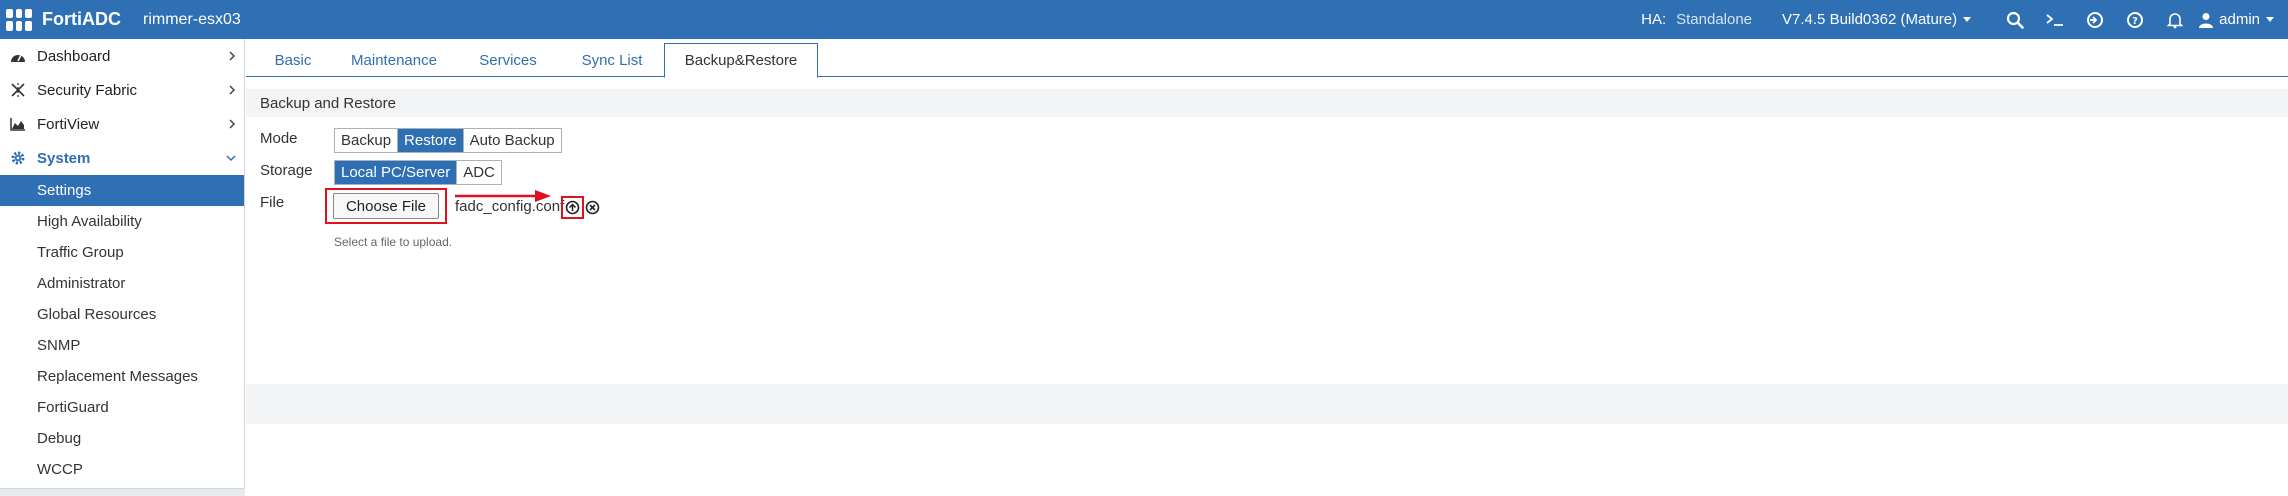 Image resolution: width=2288 pixels, height=496 pixels. I want to click on chart-icon, so click(18, 124).